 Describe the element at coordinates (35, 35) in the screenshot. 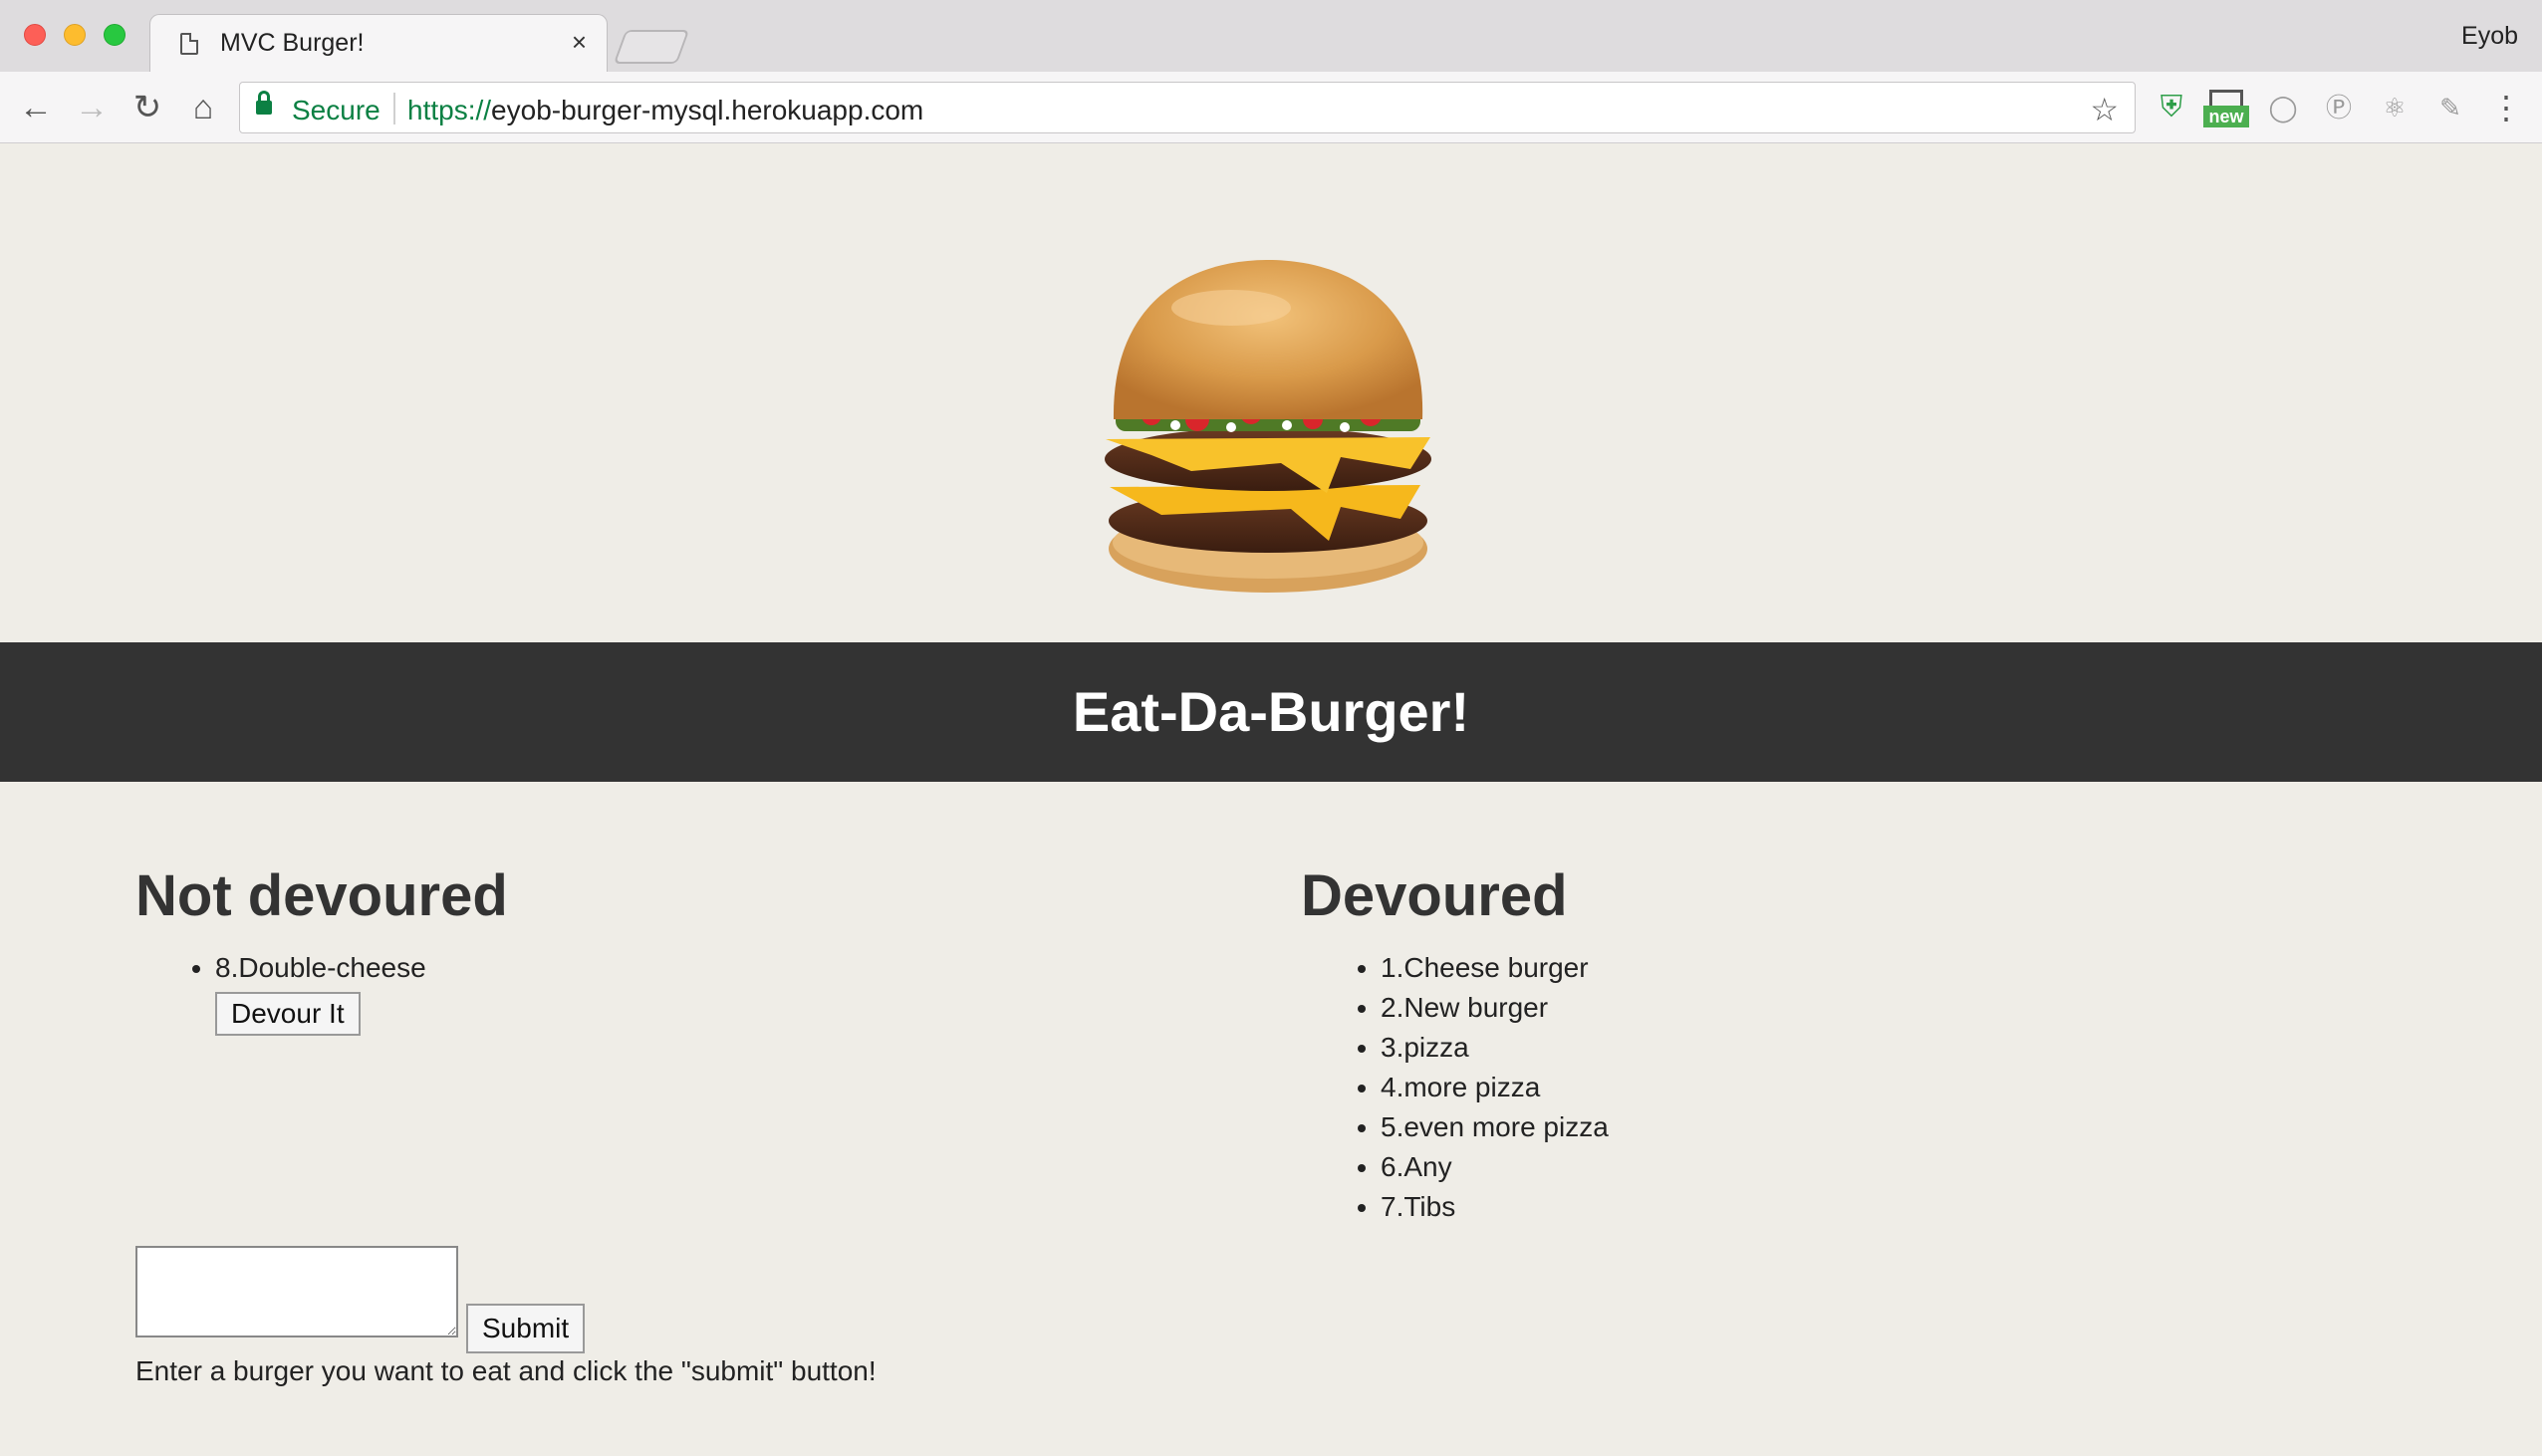

I see `close-window-button` at that location.